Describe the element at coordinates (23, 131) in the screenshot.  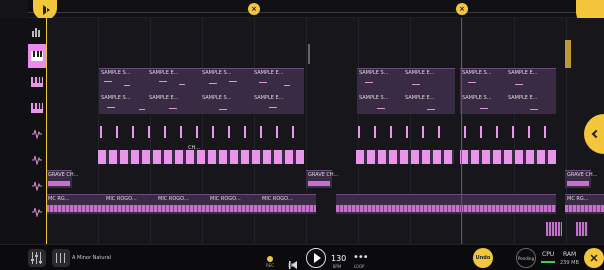
I see `track-list` at that location.